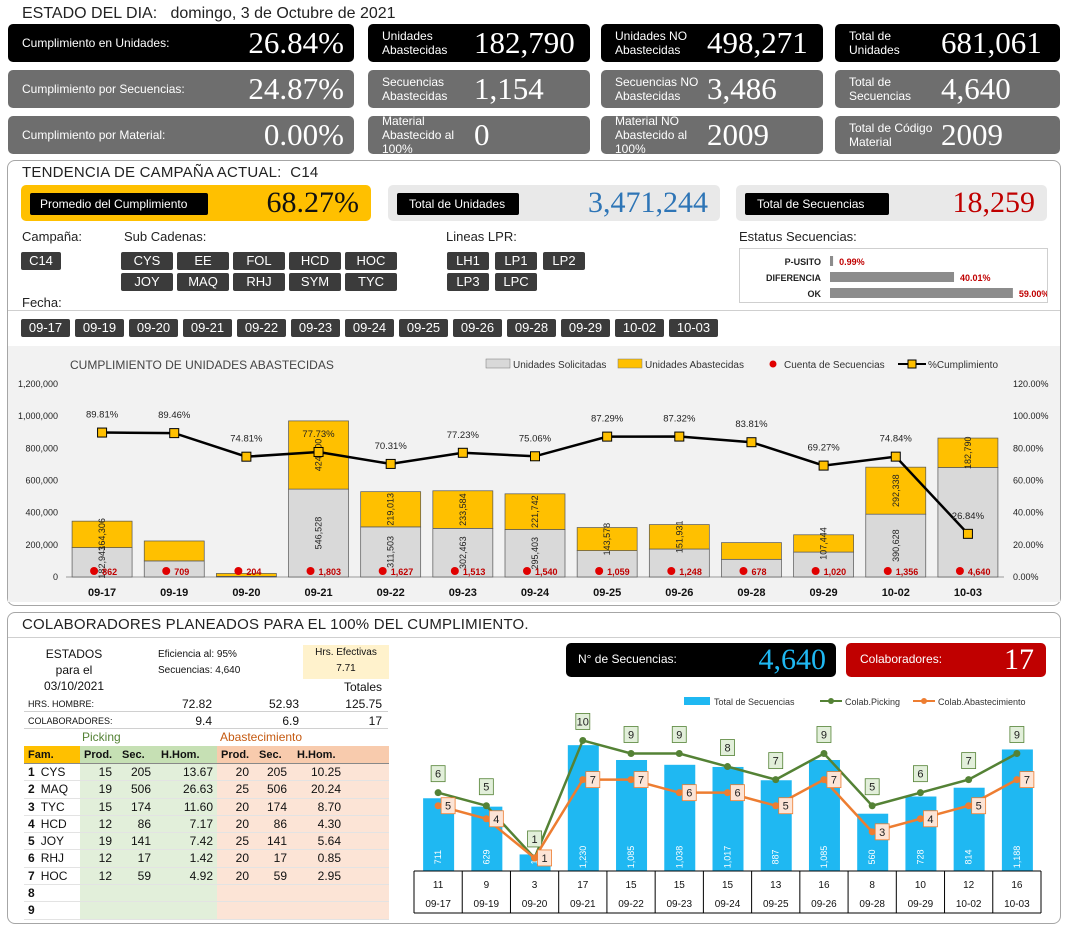 This screenshot has width=1069, height=928. What do you see at coordinates (102, 415) in the screenshot?
I see `pct-label: 89.81%` at bounding box center [102, 415].